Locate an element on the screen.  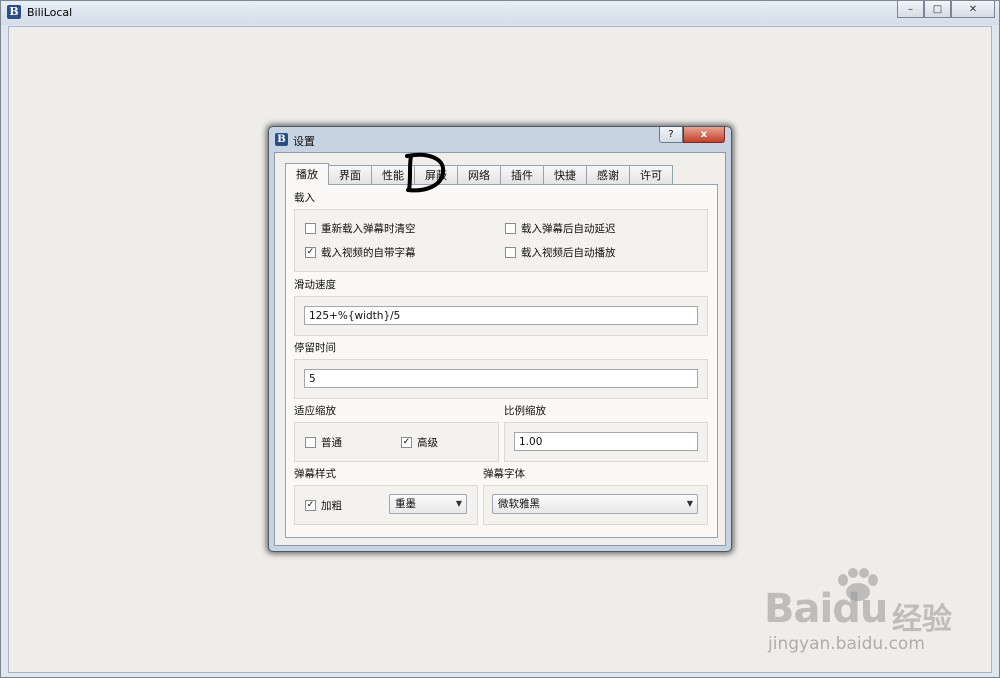
bold-checkbox: ✓ is located at coordinates (310, 505).